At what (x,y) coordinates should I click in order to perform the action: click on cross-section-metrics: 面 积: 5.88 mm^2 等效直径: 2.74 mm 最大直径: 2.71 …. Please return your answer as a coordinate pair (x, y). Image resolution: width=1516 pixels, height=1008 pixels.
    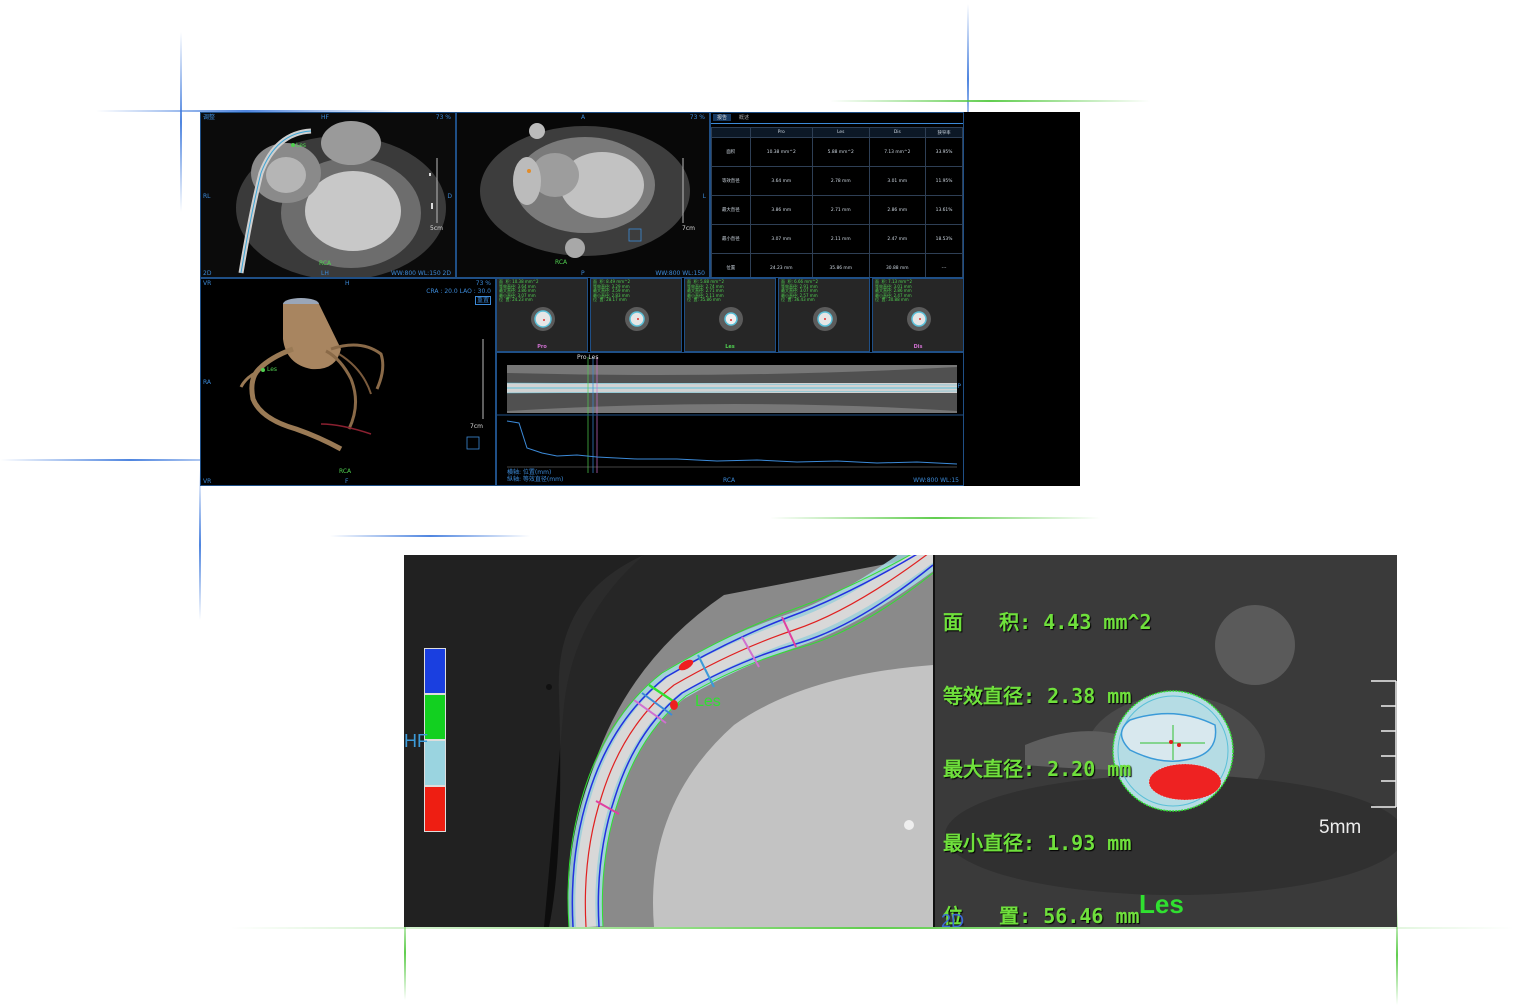
    Looking at the image, I should click on (706, 291).